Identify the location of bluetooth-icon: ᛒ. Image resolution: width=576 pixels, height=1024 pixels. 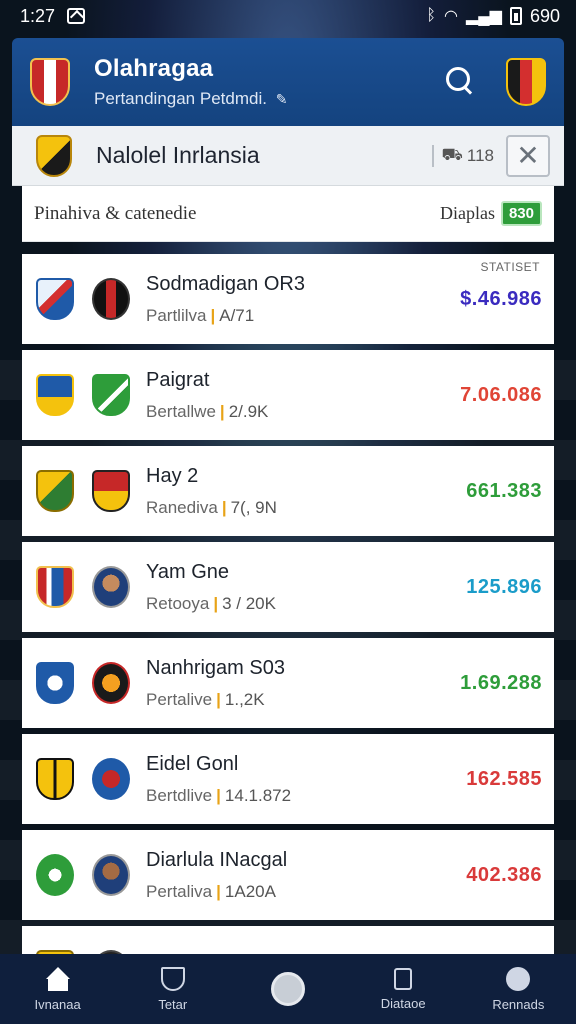
(431, 15).